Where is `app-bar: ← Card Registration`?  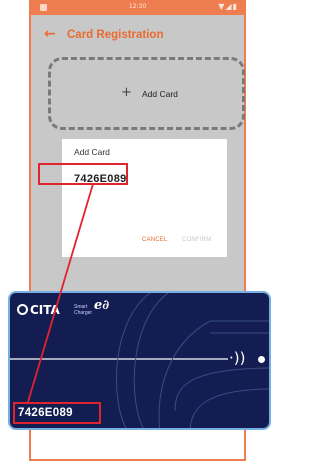 app-bar: ← Card Registration is located at coordinates (137, 35).